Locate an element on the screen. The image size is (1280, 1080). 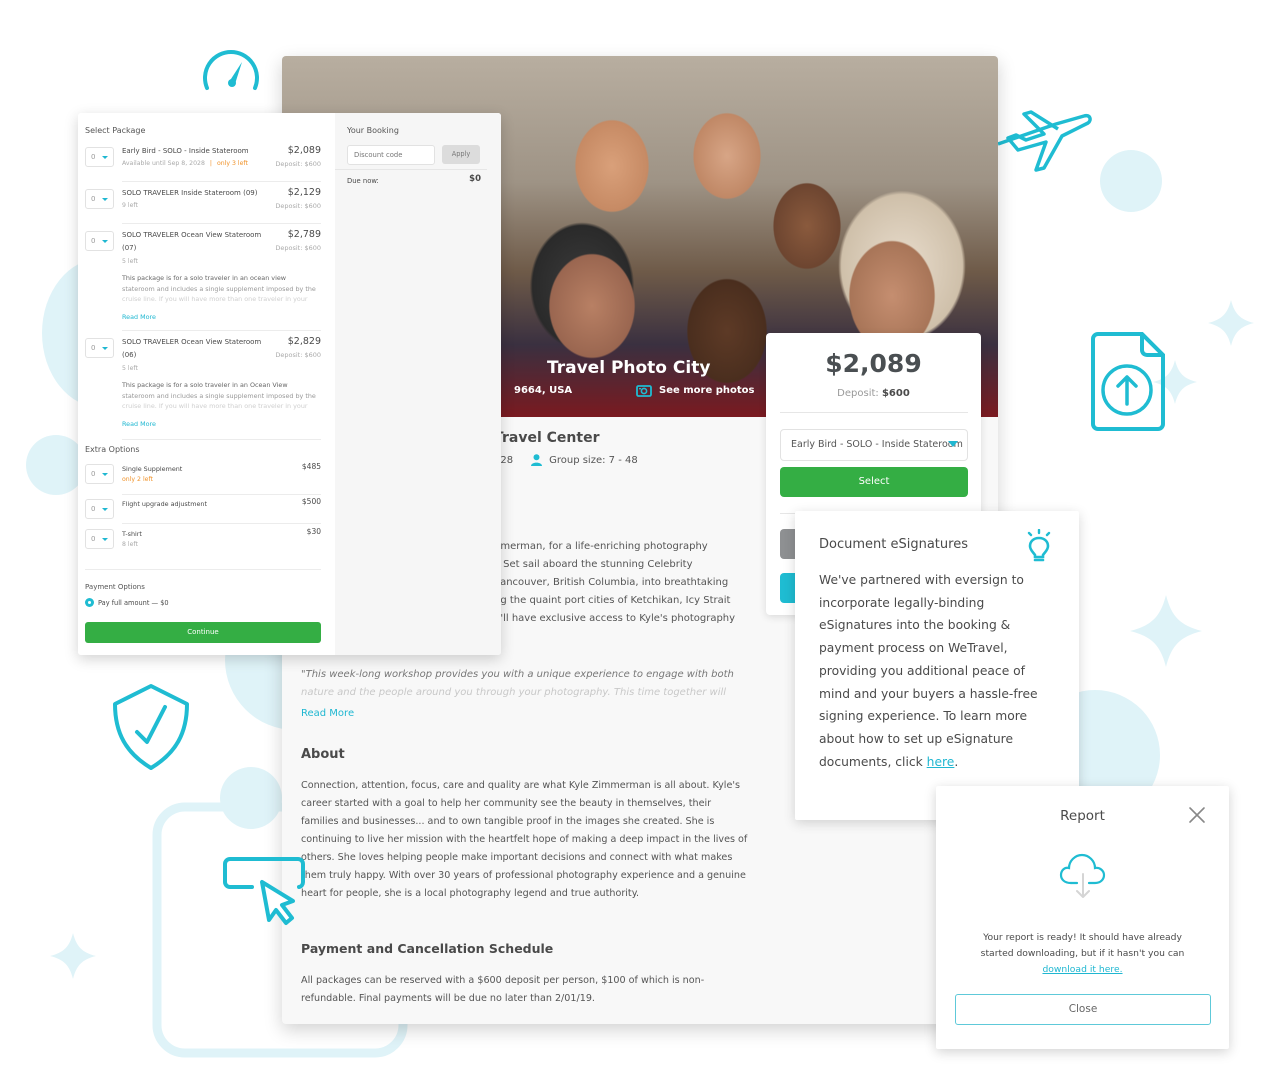
apply-button: Apply is located at coordinates (461, 154).